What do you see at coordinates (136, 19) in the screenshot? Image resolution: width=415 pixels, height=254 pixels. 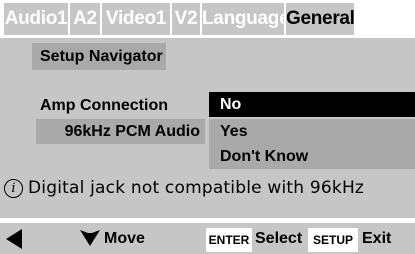 I see `tab-video1: Video1` at bounding box center [136, 19].